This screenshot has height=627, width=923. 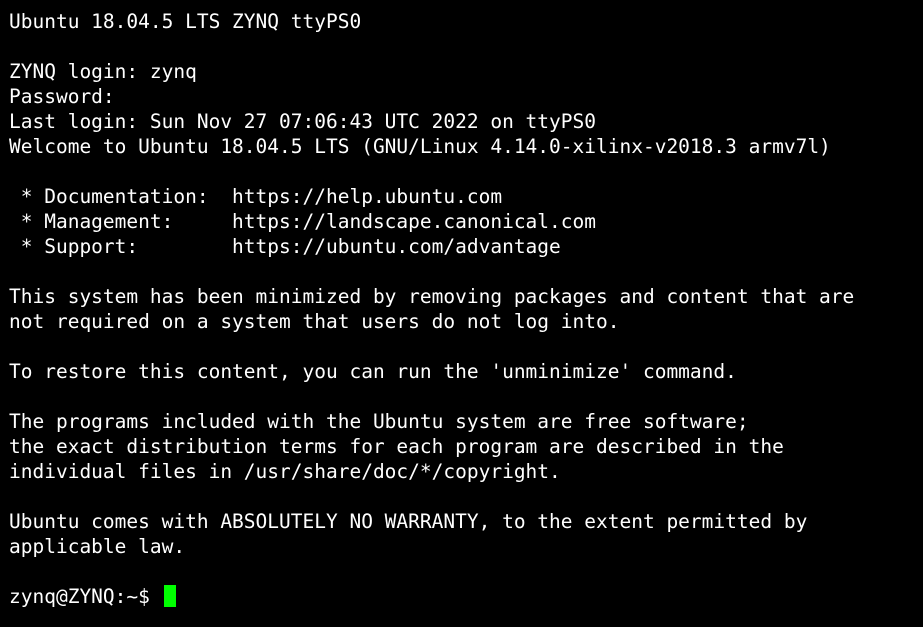 What do you see at coordinates (185, 21) in the screenshot?
I see `terminal-line-issue: Ubuntu 18.04.5 LTS ZYNQ ttyPS0` at bounding box center [185, 21].